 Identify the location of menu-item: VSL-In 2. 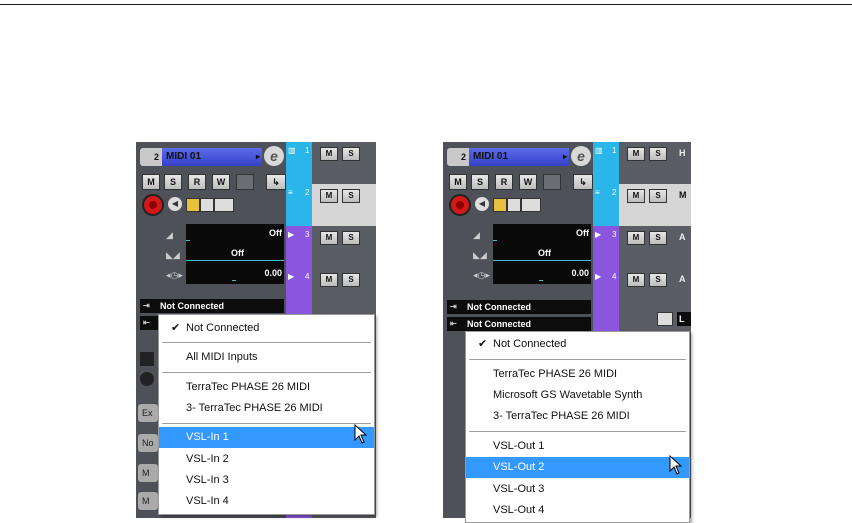
(266, 459).